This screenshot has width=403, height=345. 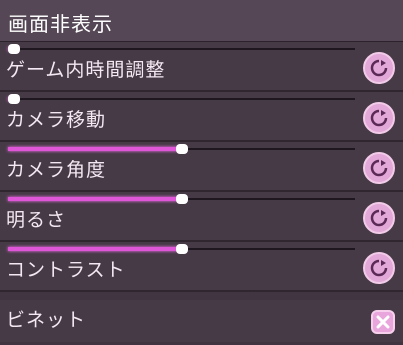 What do you see at coordinates (56, 120) in the screenshot?
I see `camera-move-label: カメラ移動` at bounding box center [56, 120].